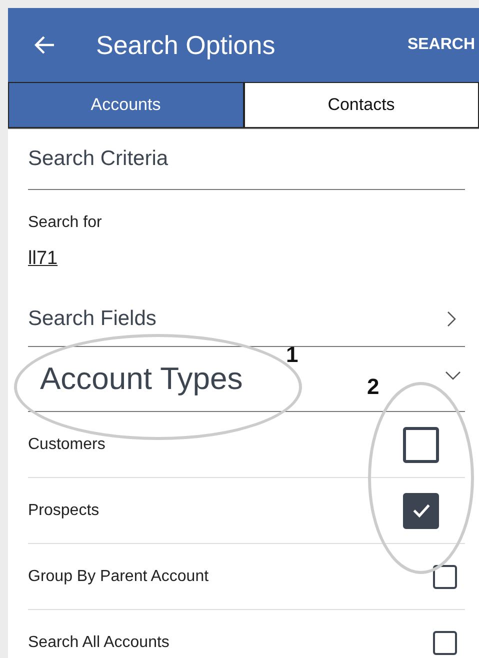 The height and width of the screenshot is (658, 479). I want to click on screen-title: Search Options, so click(186, 45).